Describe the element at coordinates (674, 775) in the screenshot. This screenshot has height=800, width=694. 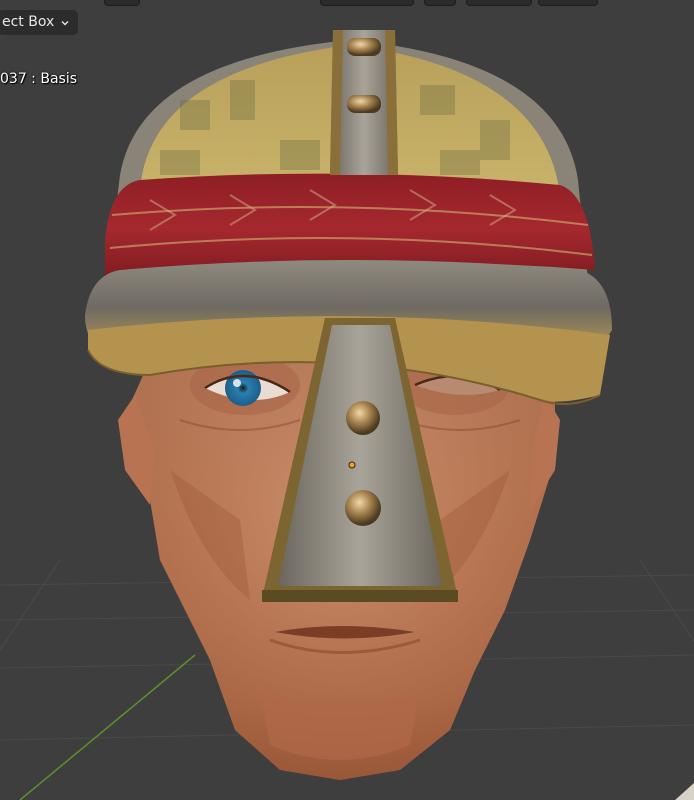
I see `partial-object` at that location.